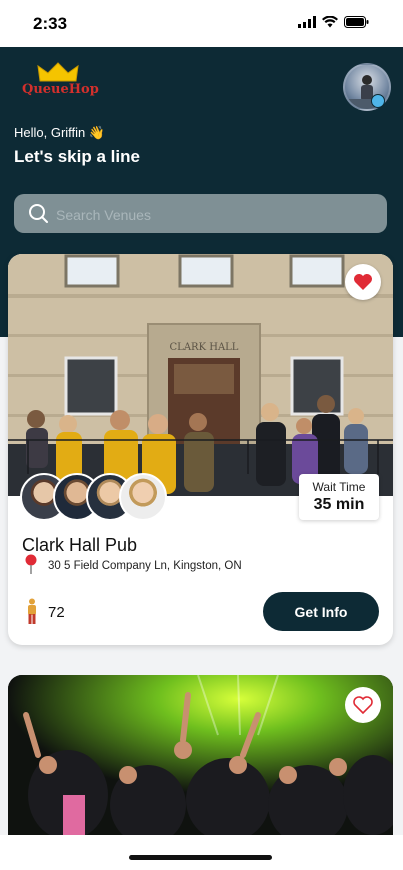  I want to click on heart-outline-icon, so click(363, 705).